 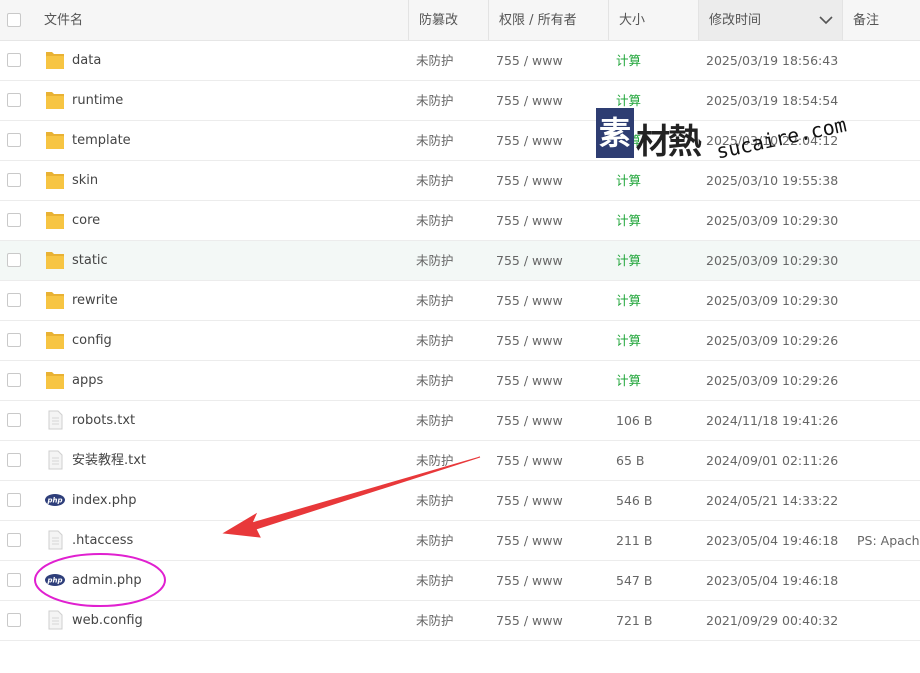 I want to click on file-name-link: apps, so click(x=87, y=380).